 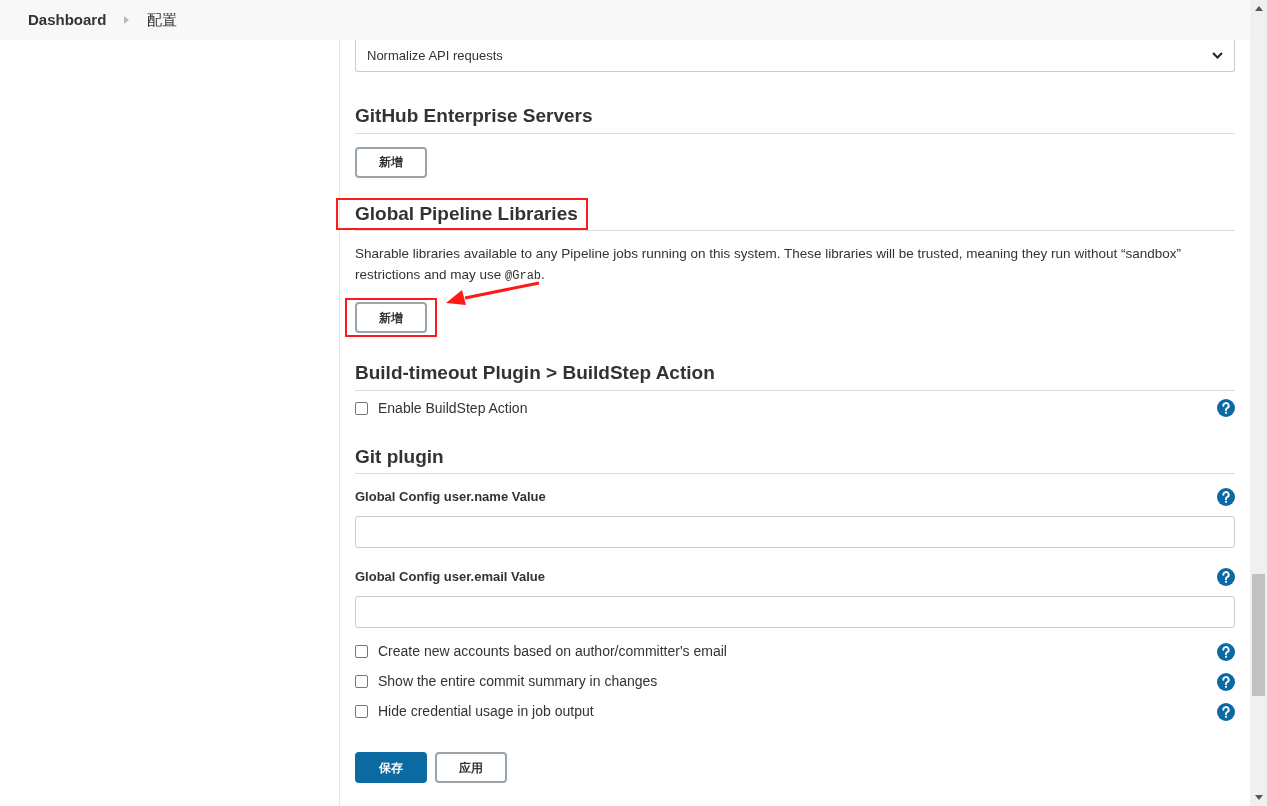 What do you see at coordinates (67, 20) in the screenshot?
I see `breadcrumb-link: Dashboard` at bounding box center [67, 20].